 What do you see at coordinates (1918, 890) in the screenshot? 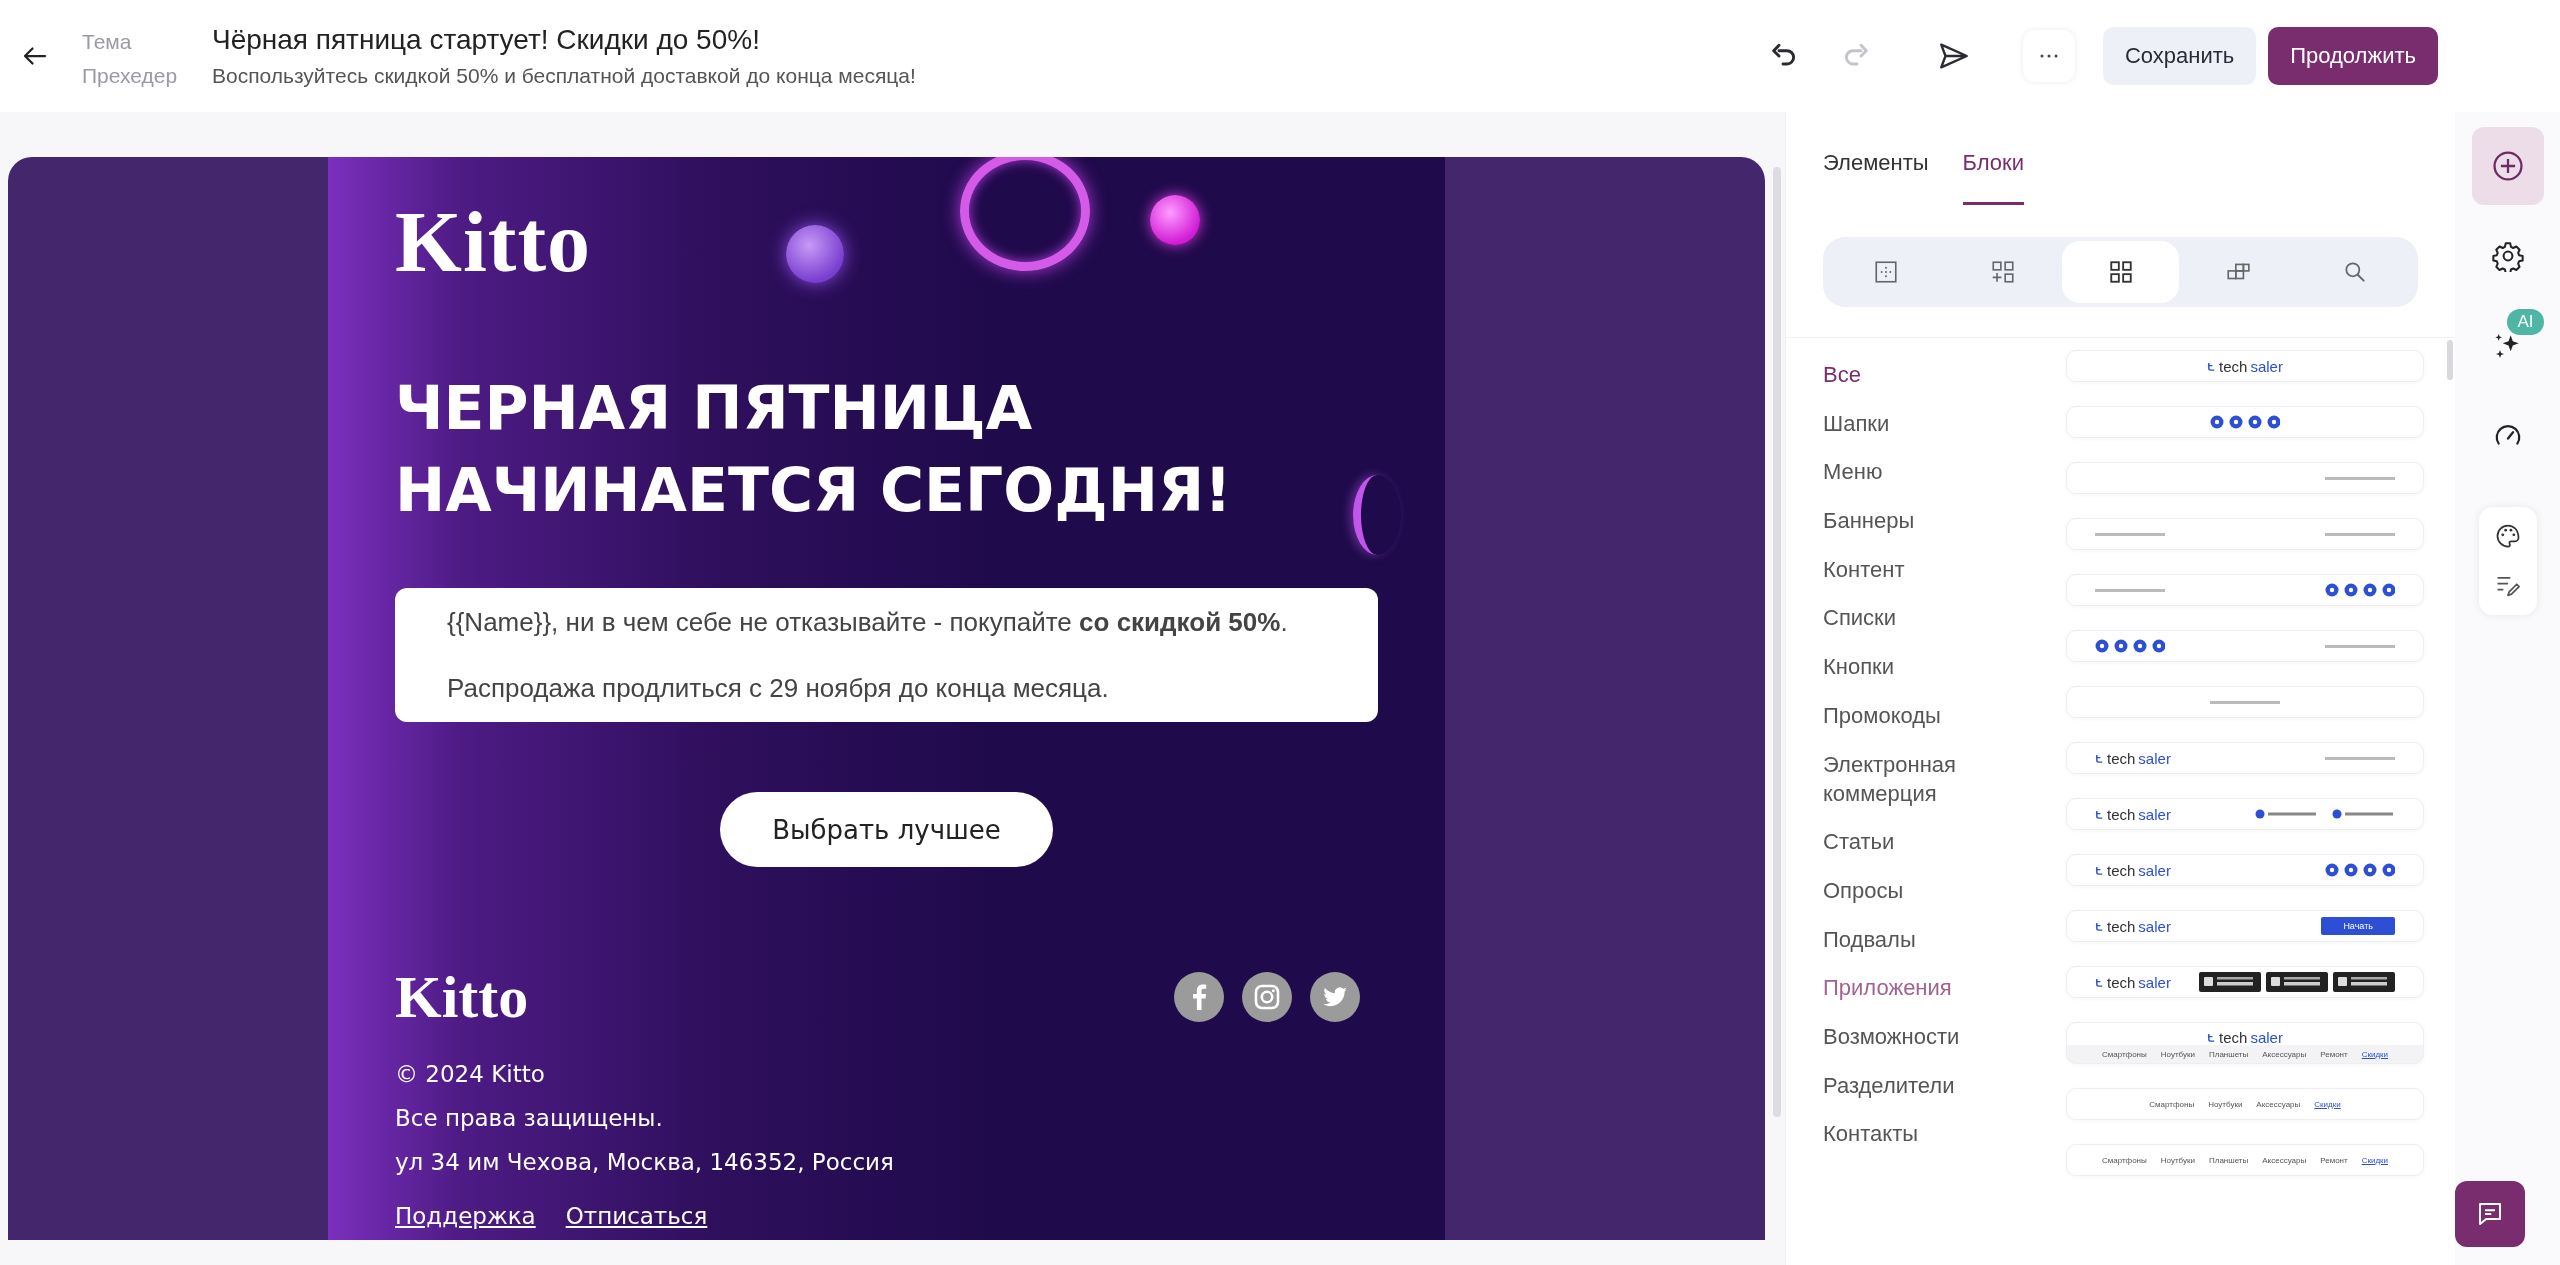
I see `category-item: Опросы` at bounding box center [1918, 890].